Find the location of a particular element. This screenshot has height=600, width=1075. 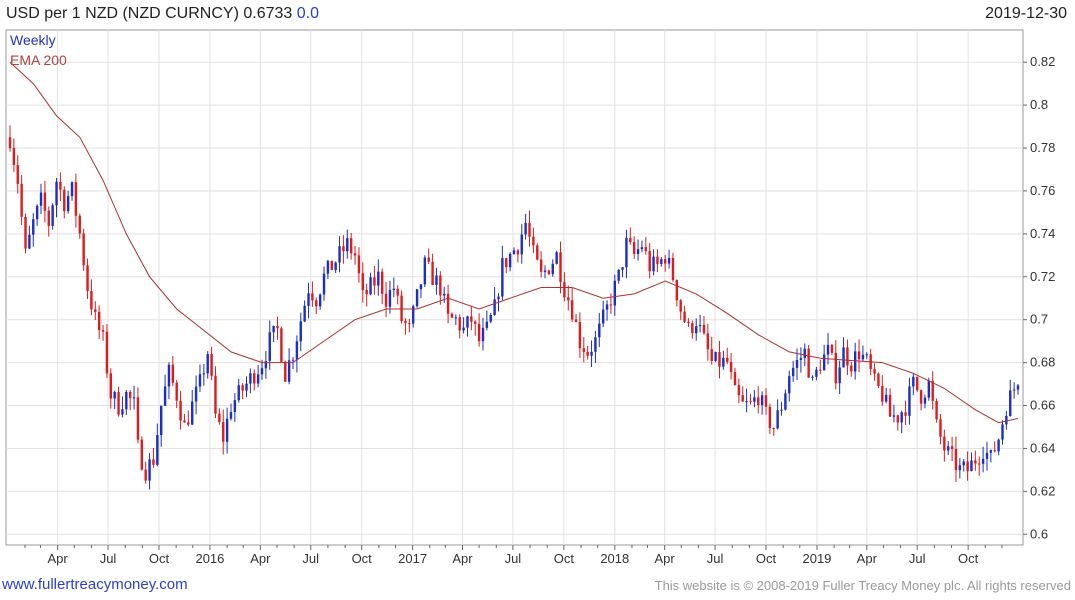

site-link: www.fullertreacymoney.com is located at coordinates (95, 584).